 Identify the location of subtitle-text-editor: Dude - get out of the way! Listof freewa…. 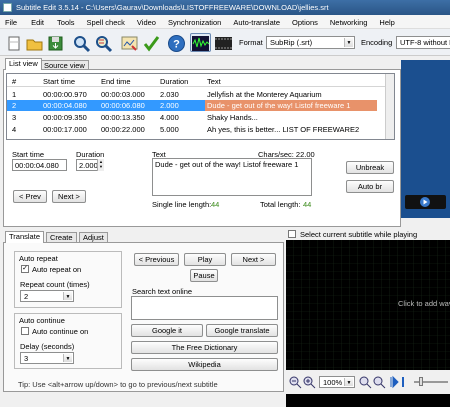
(232, 177).